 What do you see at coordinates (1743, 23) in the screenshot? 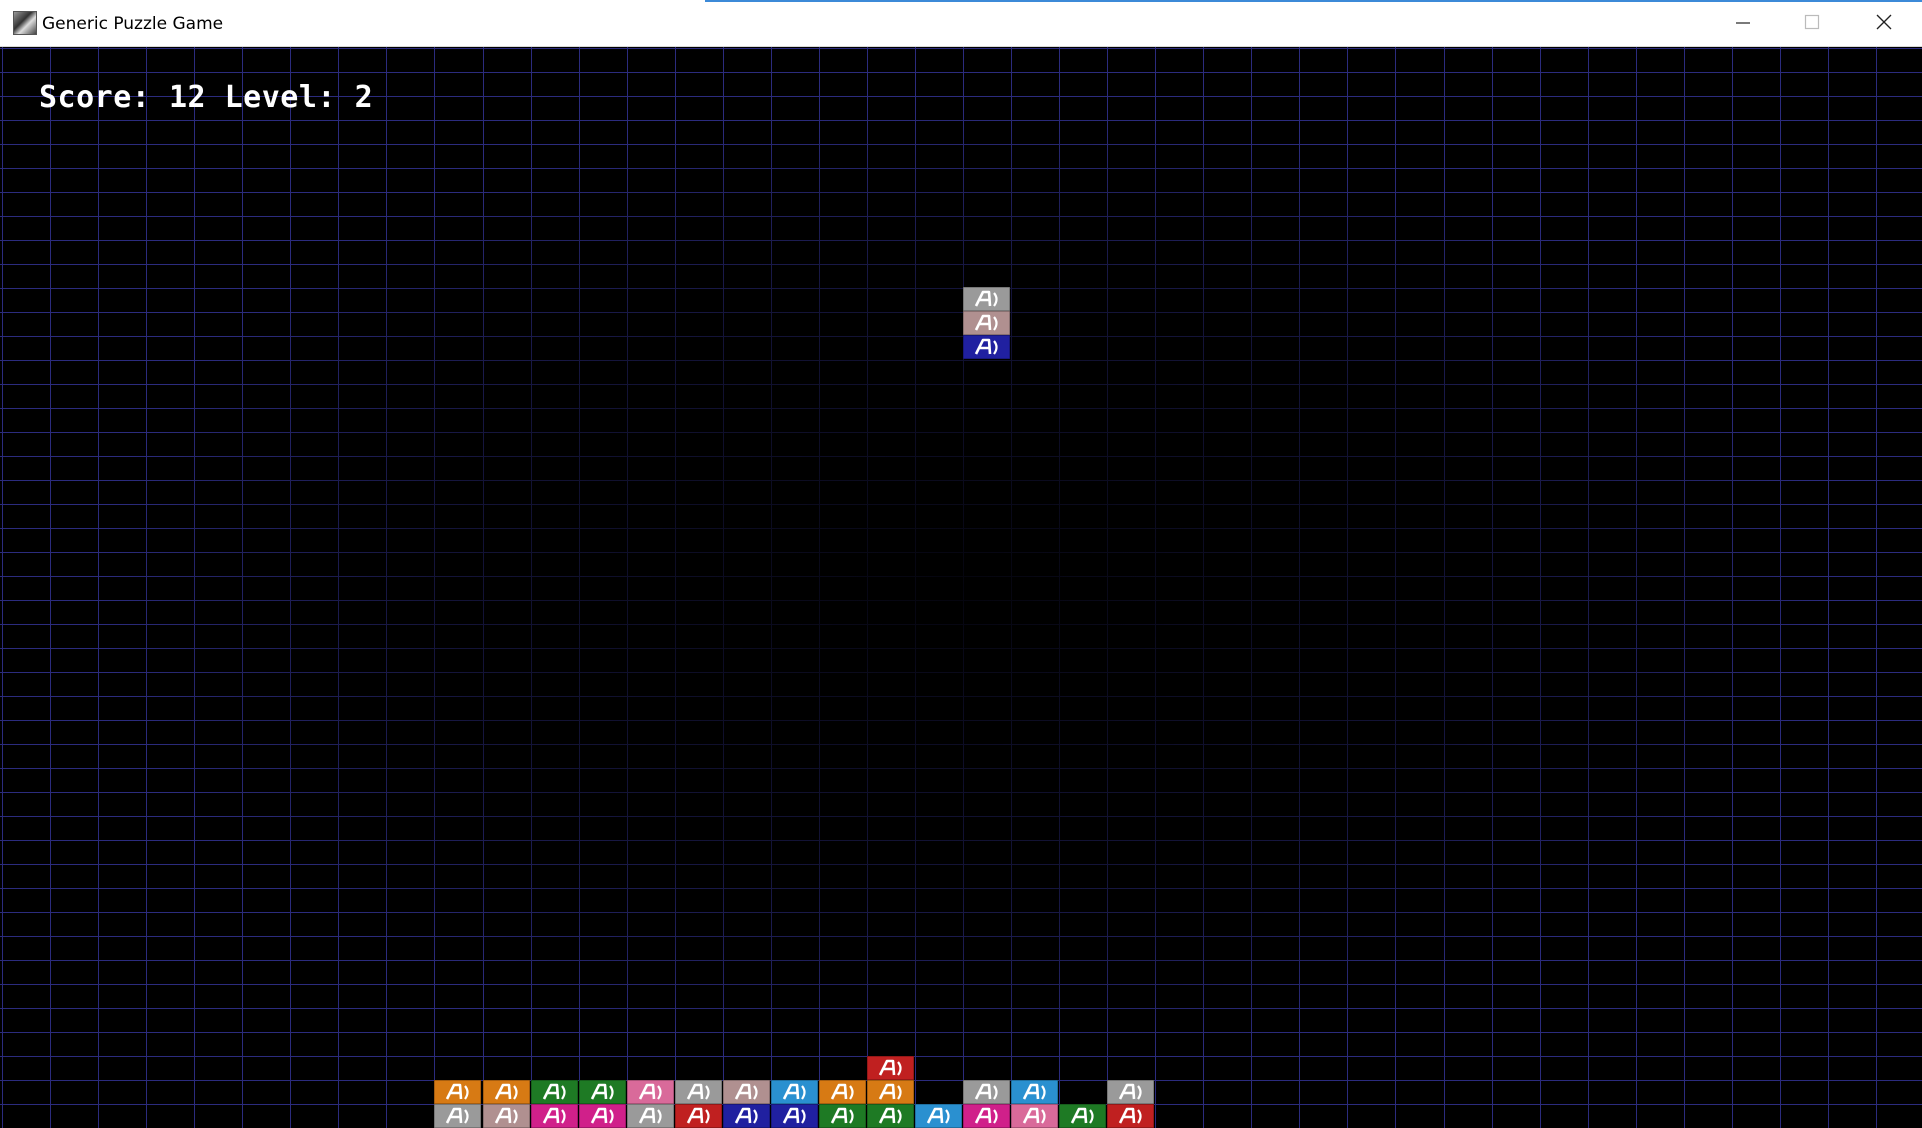
I see `minimize-icon` at bounding box center [1743, 23].